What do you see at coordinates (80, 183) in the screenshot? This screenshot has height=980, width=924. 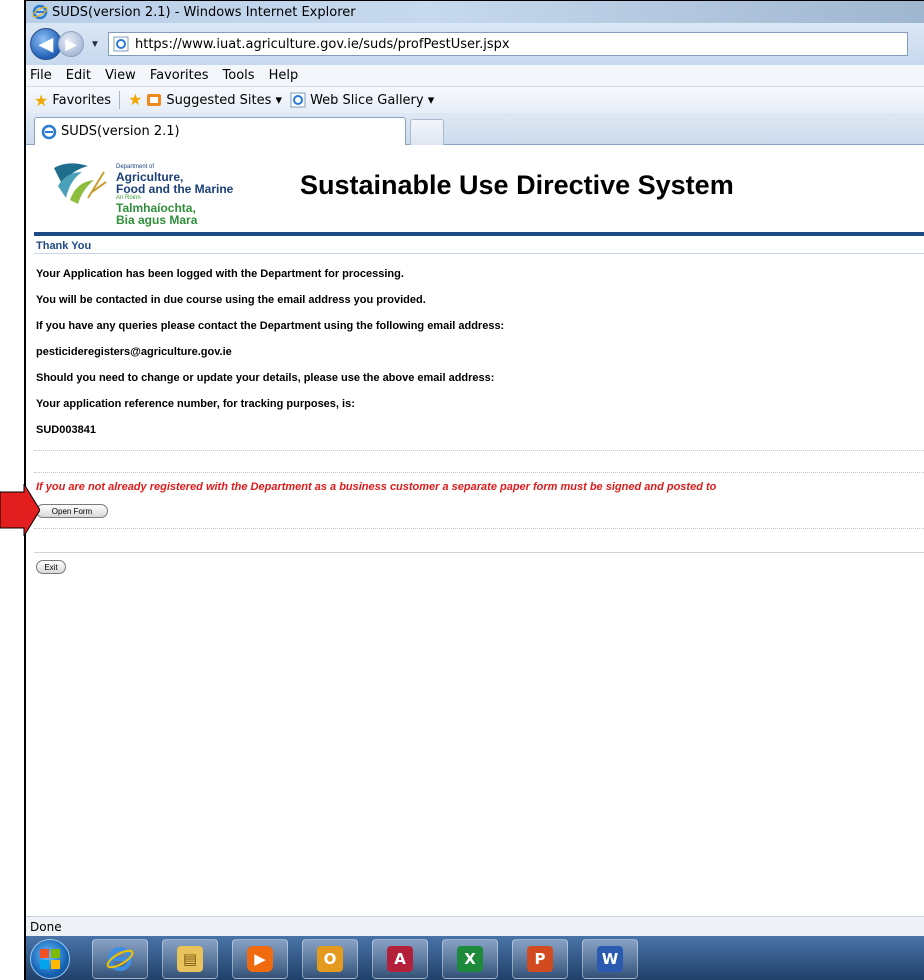 I see `department-logo-icon` at bounding box center [80, 183].